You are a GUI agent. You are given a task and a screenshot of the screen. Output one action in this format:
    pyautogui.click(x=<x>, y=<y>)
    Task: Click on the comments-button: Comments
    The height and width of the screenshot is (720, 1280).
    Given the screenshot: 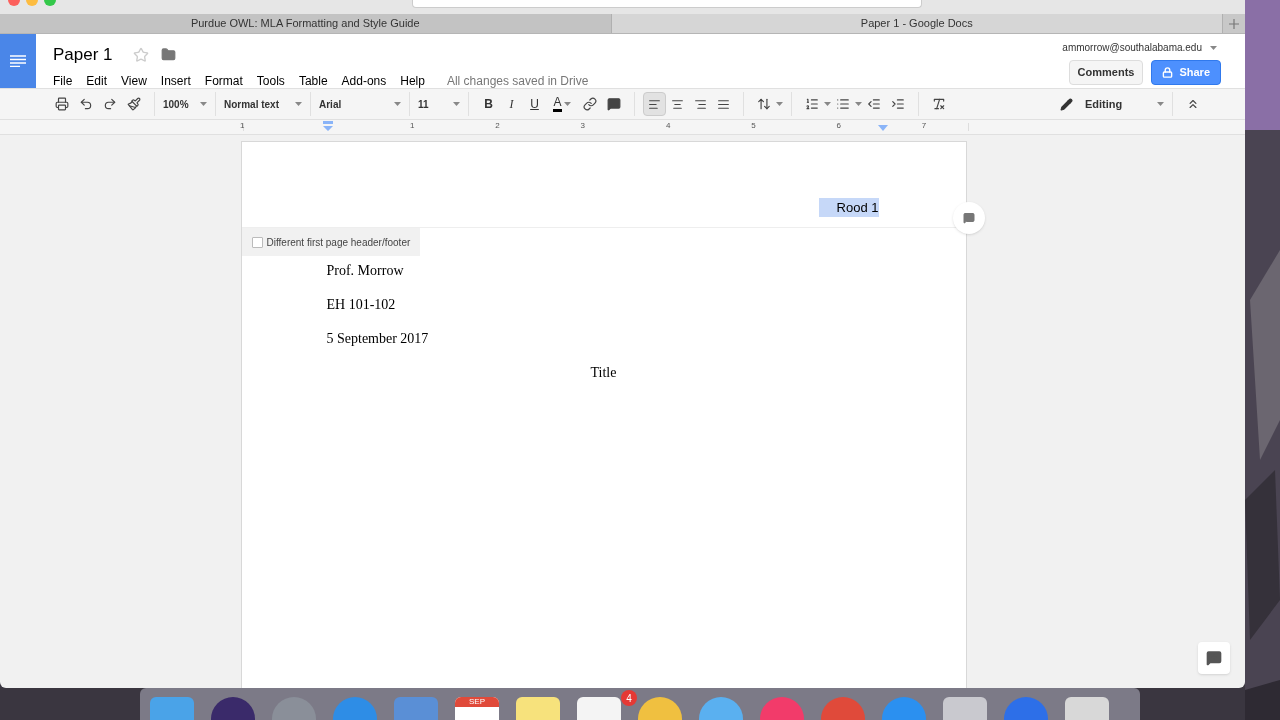 What is the action you would take?
    pyautogui.click(x=1106, y=72)
    